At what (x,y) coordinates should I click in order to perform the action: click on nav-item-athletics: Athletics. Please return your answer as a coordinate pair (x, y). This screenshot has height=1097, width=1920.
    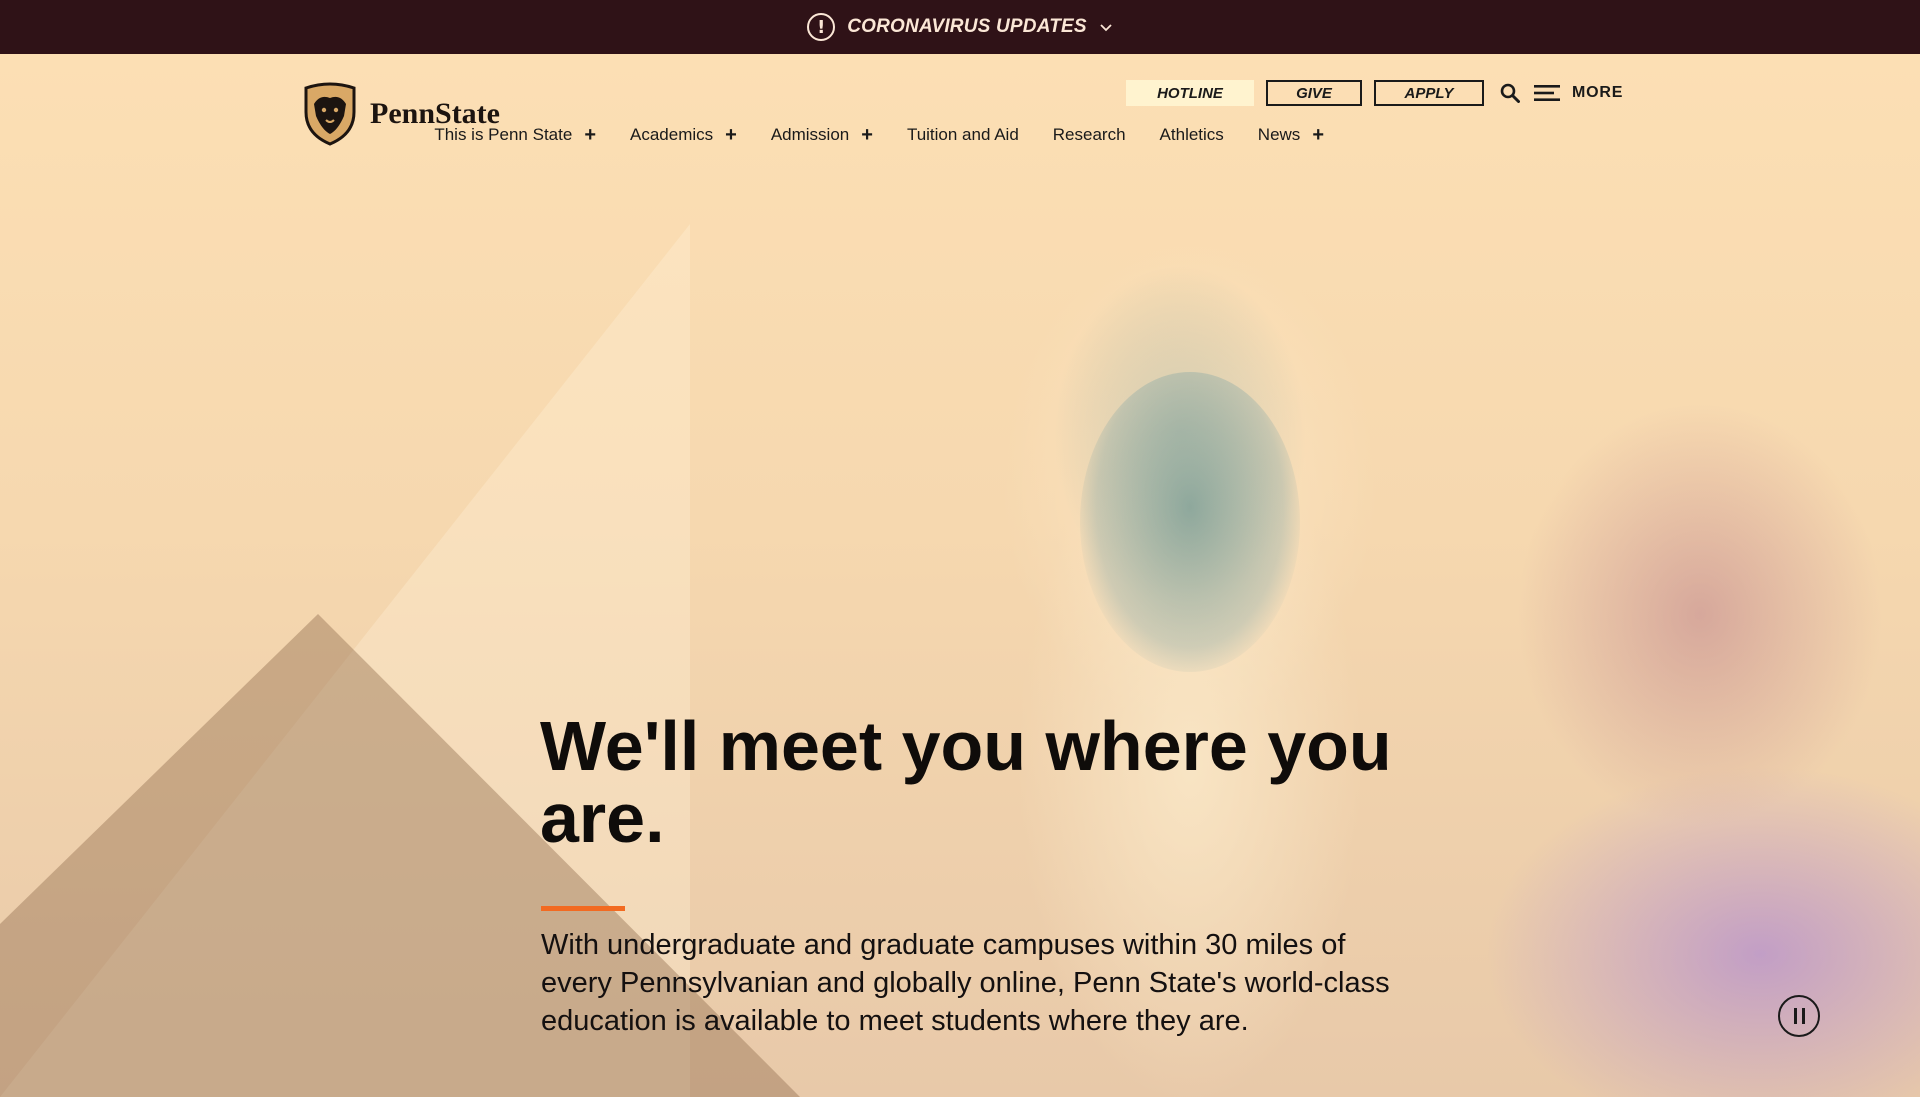
    Looking at the image, I should click on (1192, 135).